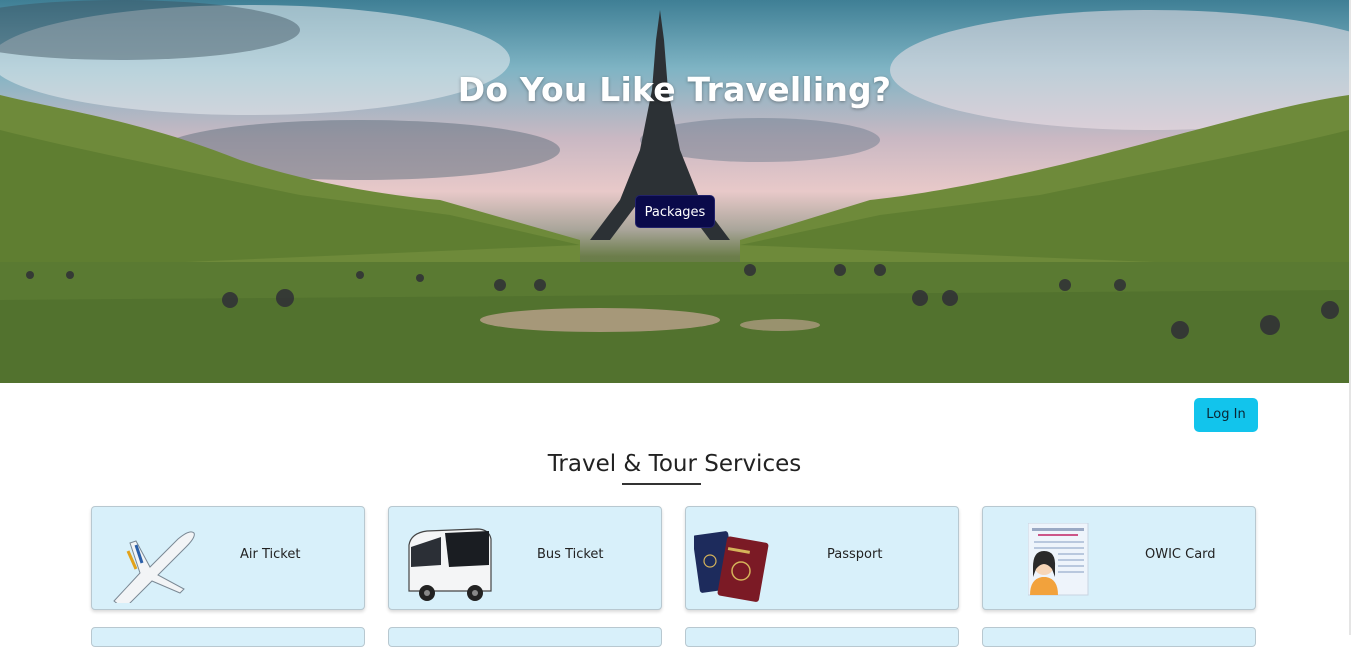  I want to click on hero-title: Do You Like Travelling?, so click(674, 89).